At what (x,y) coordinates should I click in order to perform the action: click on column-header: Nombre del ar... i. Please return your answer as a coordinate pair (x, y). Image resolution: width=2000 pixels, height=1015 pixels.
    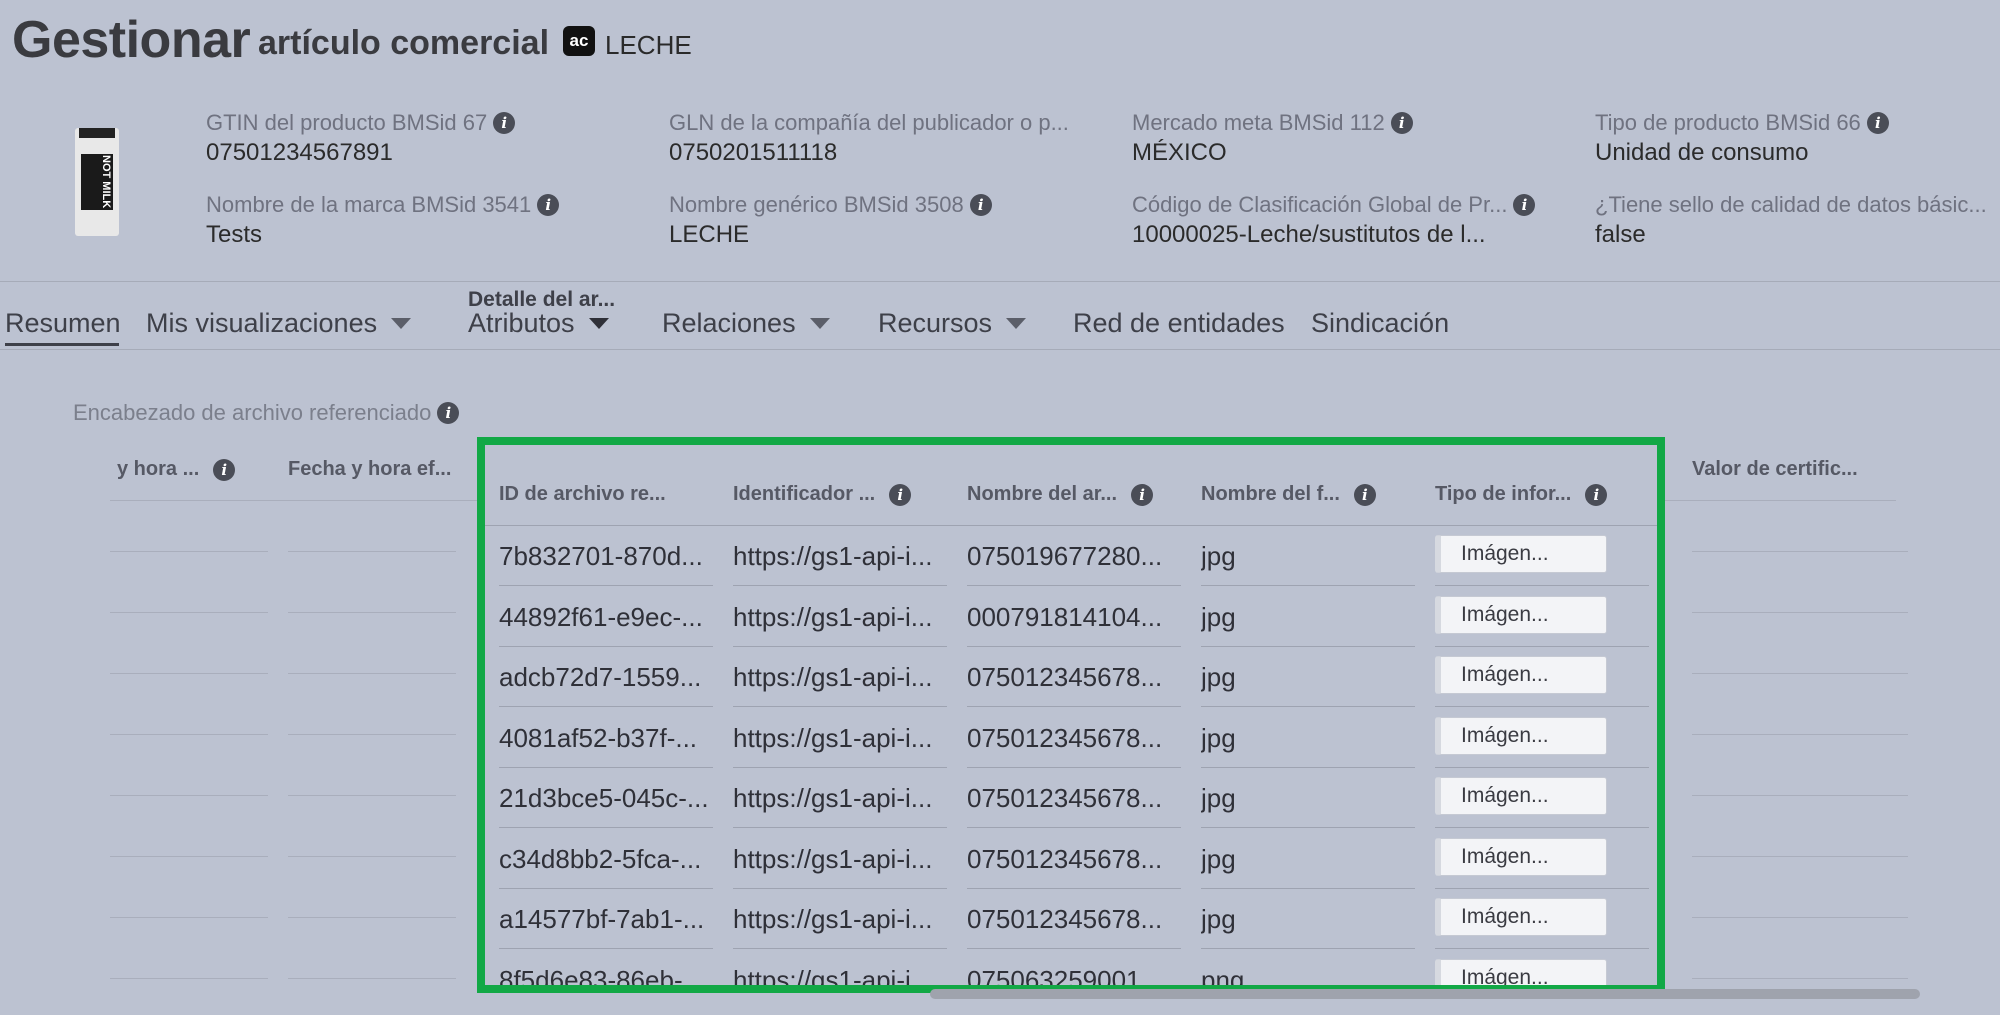
    Looking at the image, I should click on (1060, 494).